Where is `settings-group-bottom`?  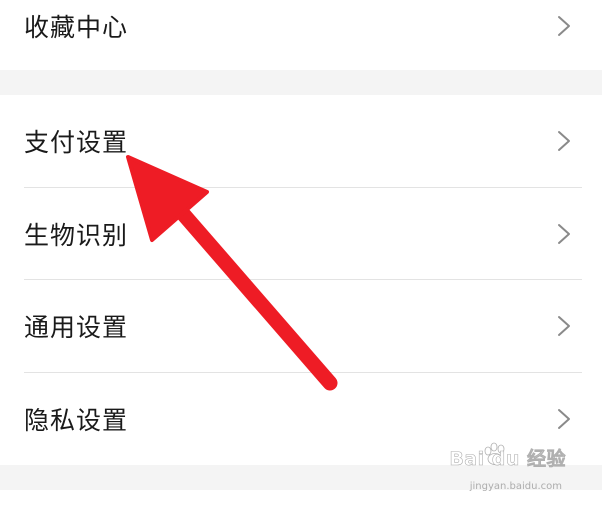
settings-group-bottom is located at coordinates (301, 502).